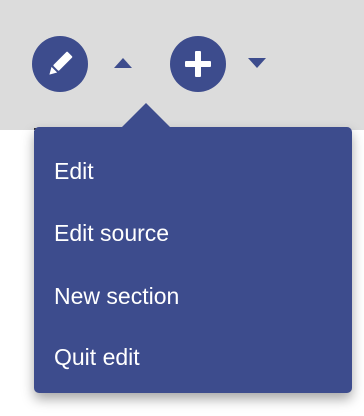  What do you see at coordinates (74, 171) in the screenshot?
I see `menu-item-edit: Edit` at bounding box center [74, 171].